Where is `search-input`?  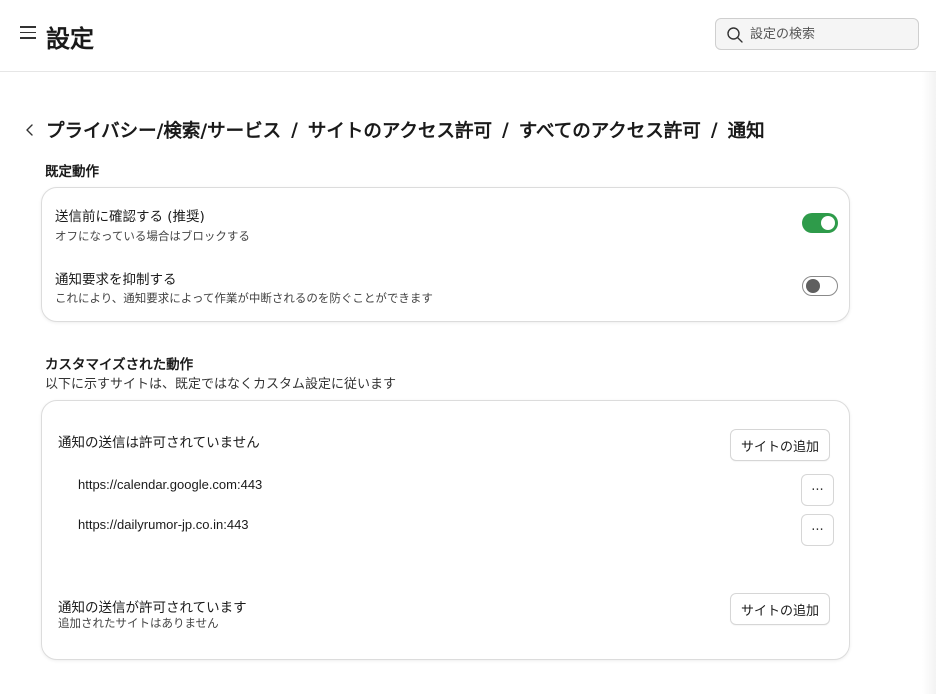
search-input is located at coordinates (832, 34).